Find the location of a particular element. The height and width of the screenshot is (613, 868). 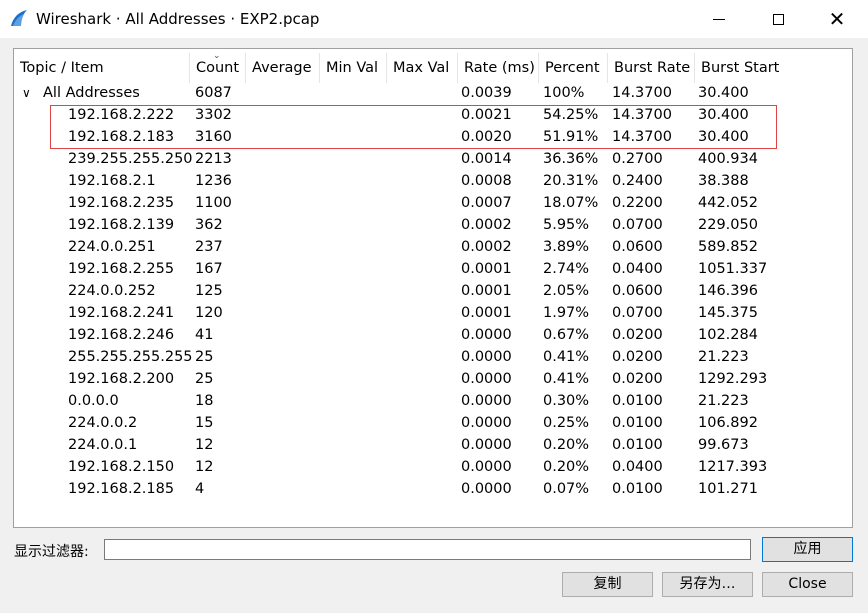

count-cell: 15 is located at coordinates (204, 423).